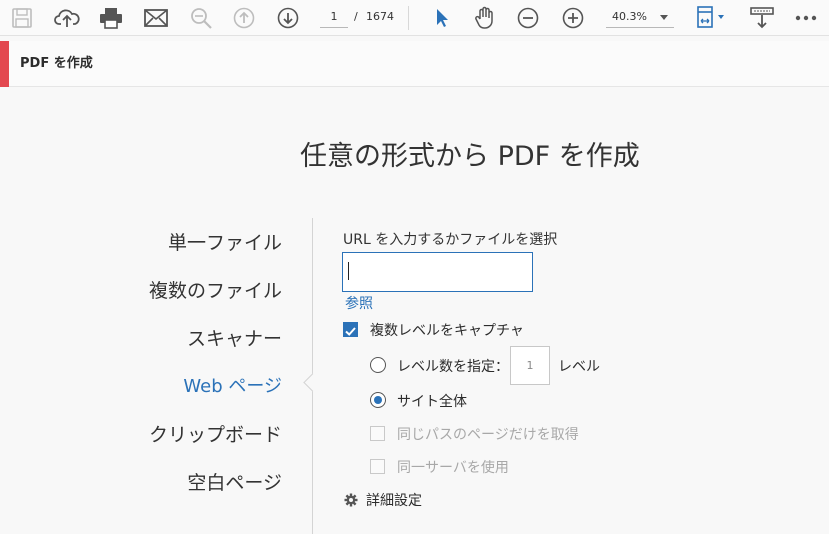 The height and width of the screenshot is (534, 829). What do you see at coordinates (156, 18) in the screenshot?
I see `mail-icon` at bounding box center [156, 18].